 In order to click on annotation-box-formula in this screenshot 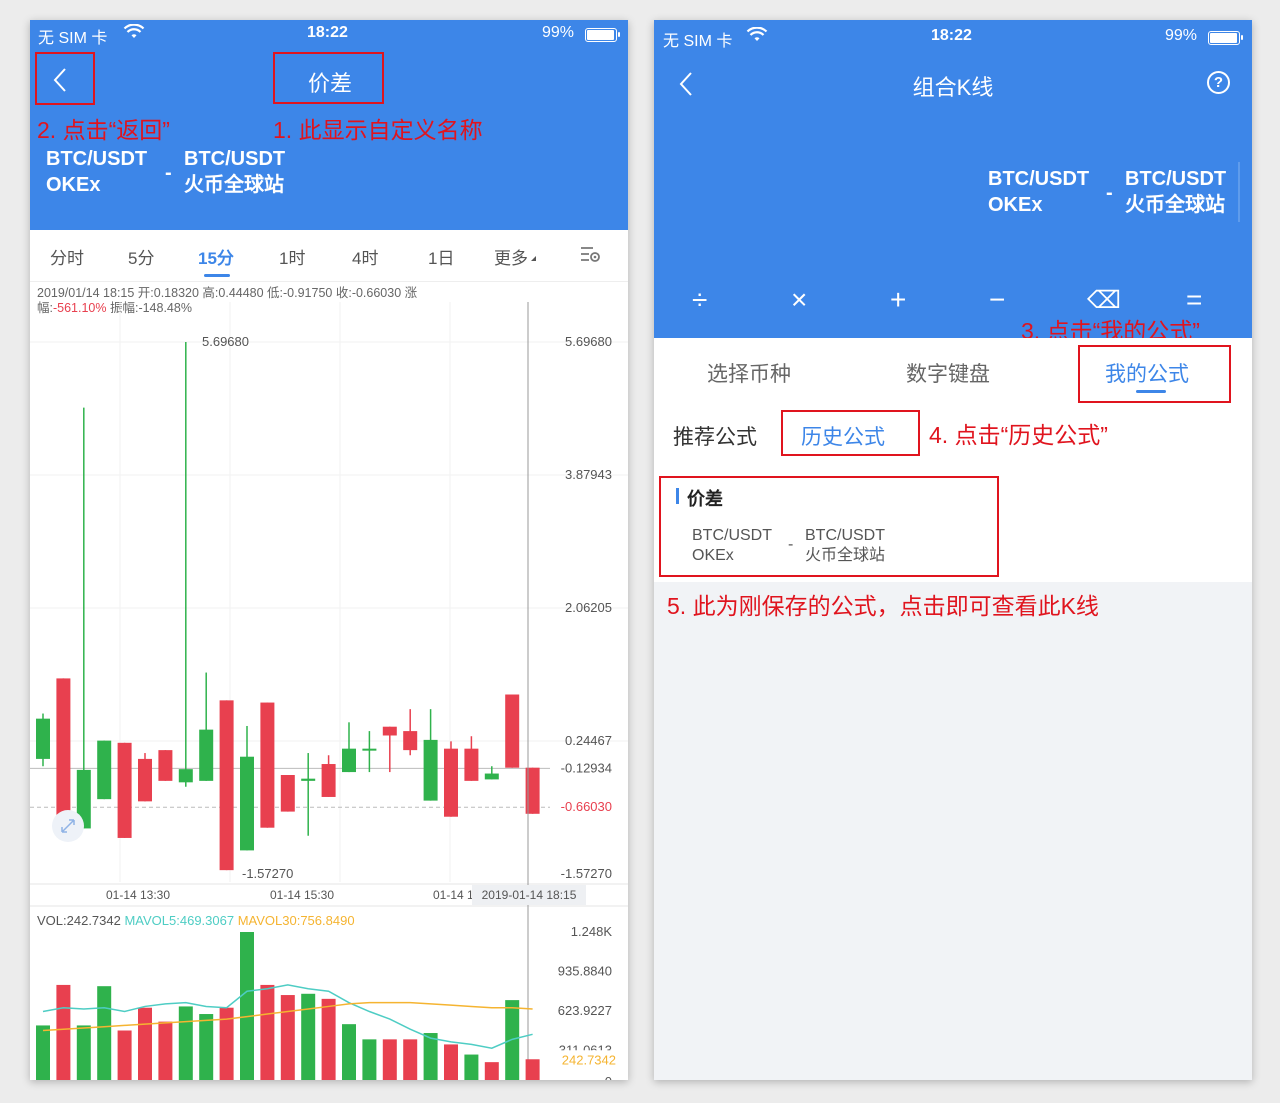, I will do `click(829, 526)`.